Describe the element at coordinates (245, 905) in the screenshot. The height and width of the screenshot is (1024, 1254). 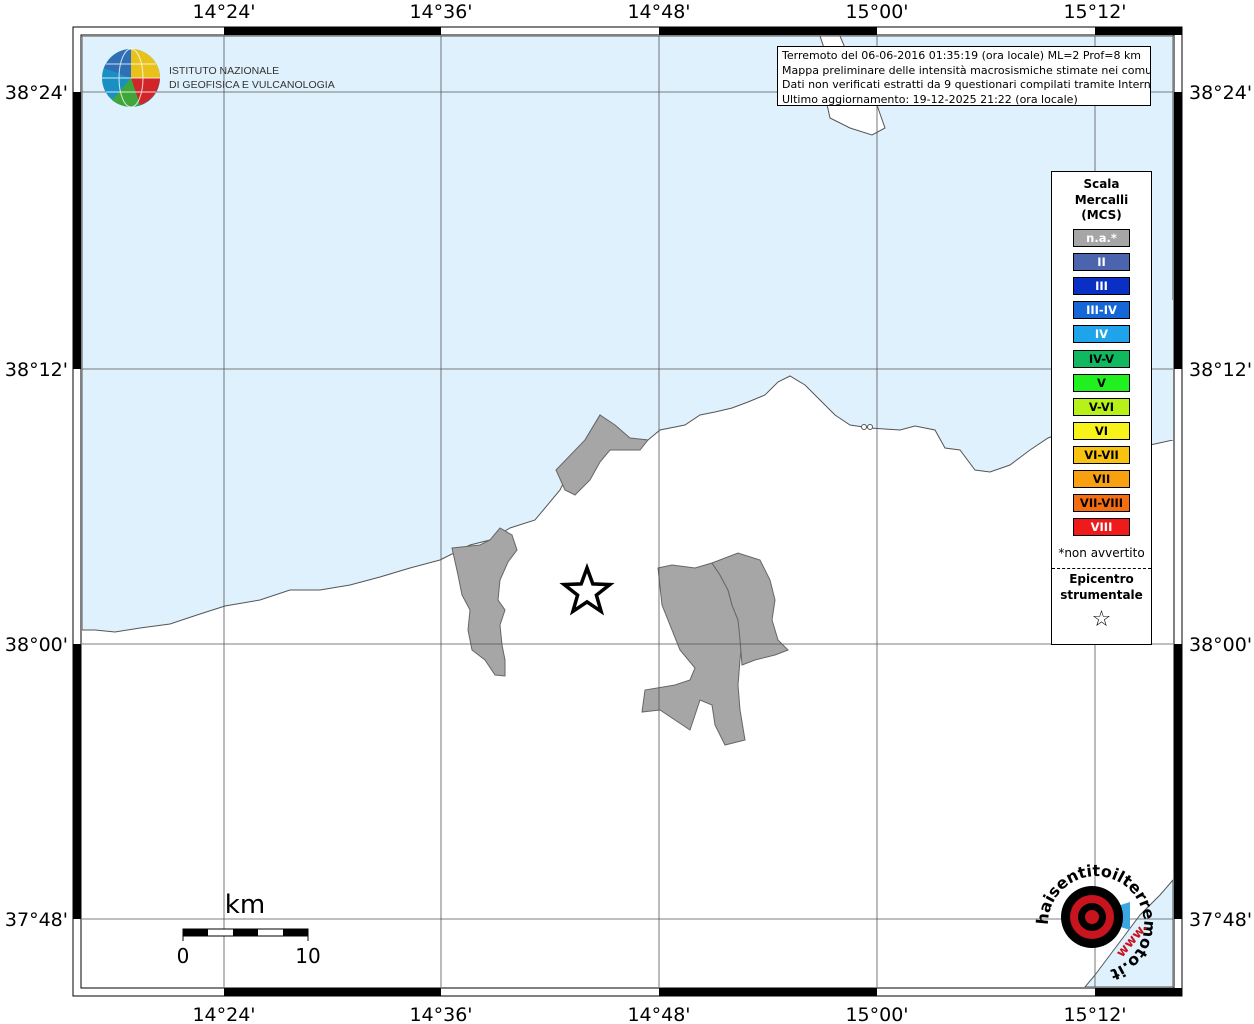
I see `scale-unit: km` at that location.